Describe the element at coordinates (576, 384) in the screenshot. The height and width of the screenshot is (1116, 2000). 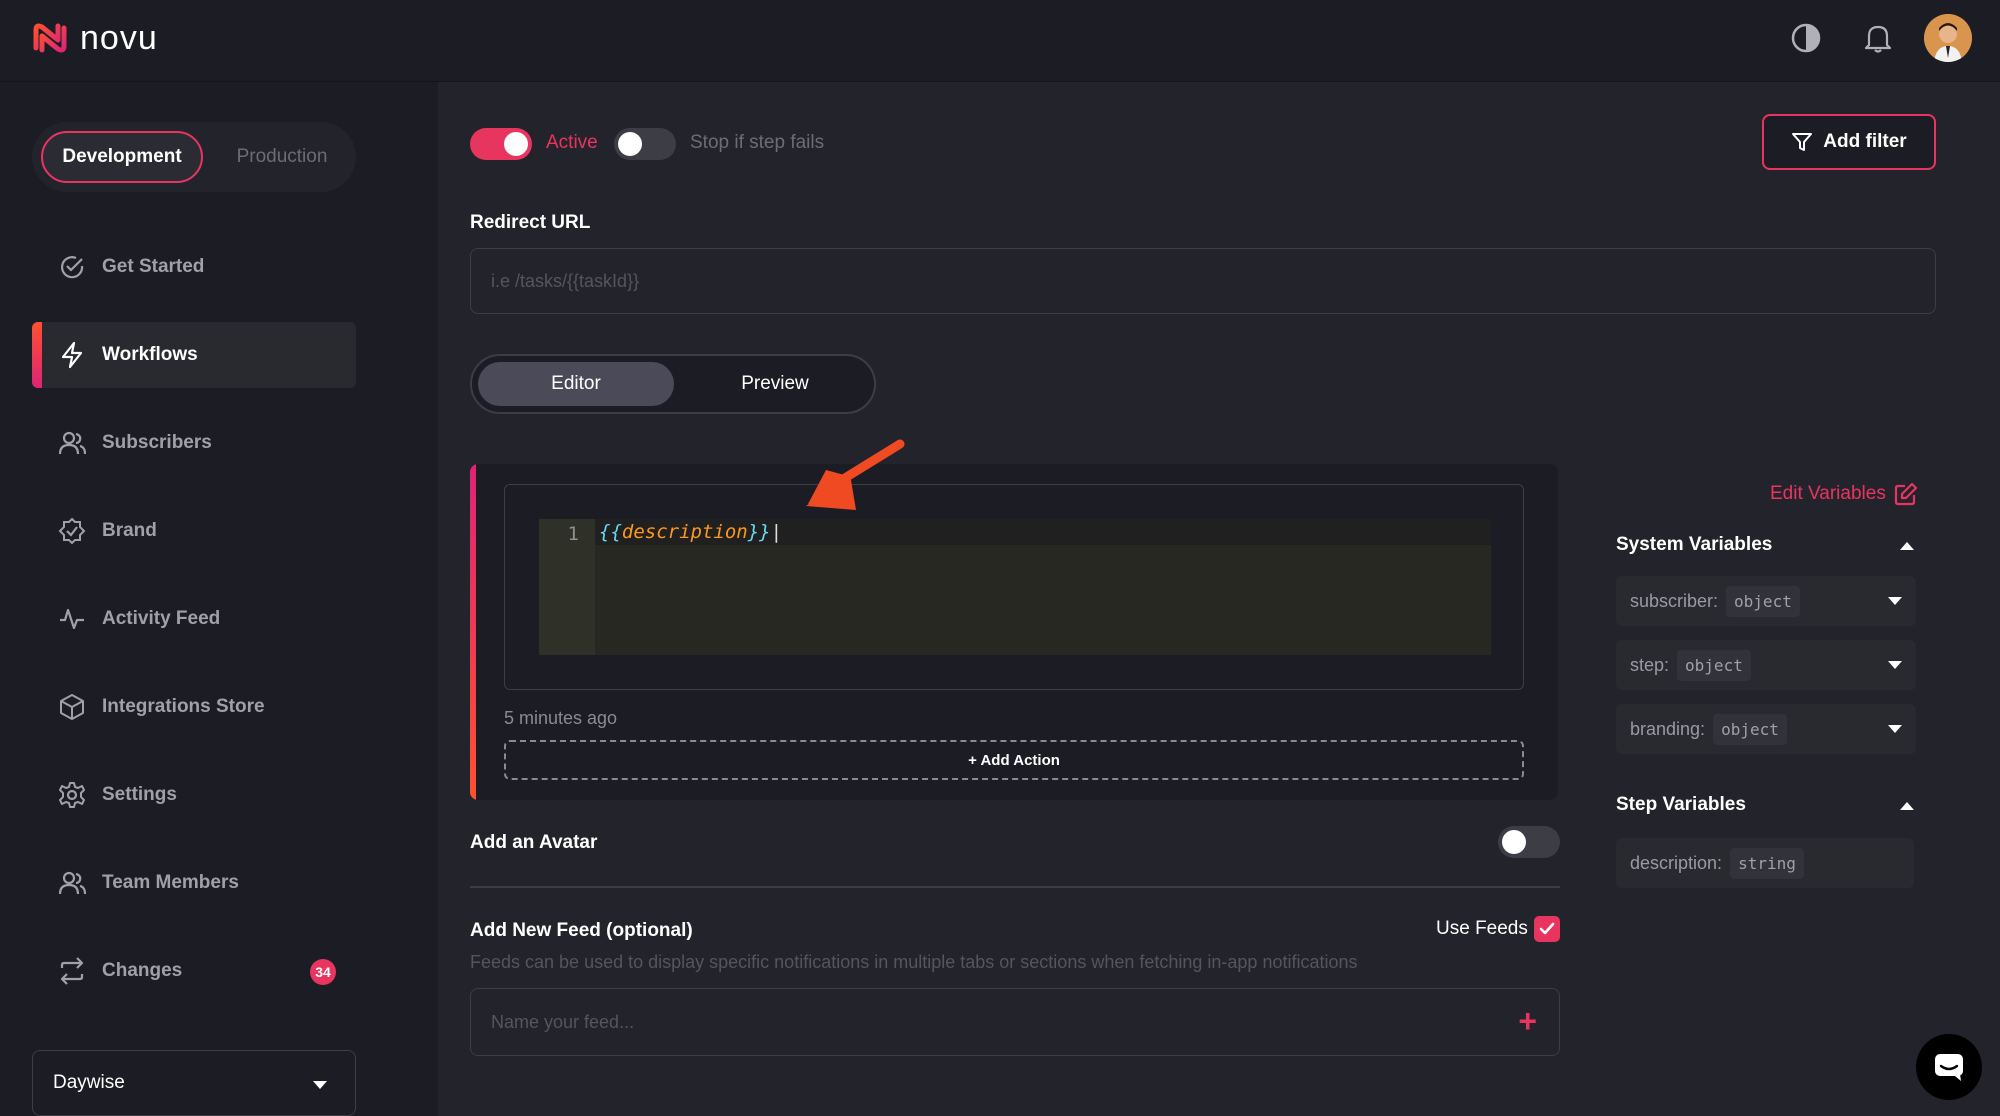
I see `tab-editor: Editor` at that location.